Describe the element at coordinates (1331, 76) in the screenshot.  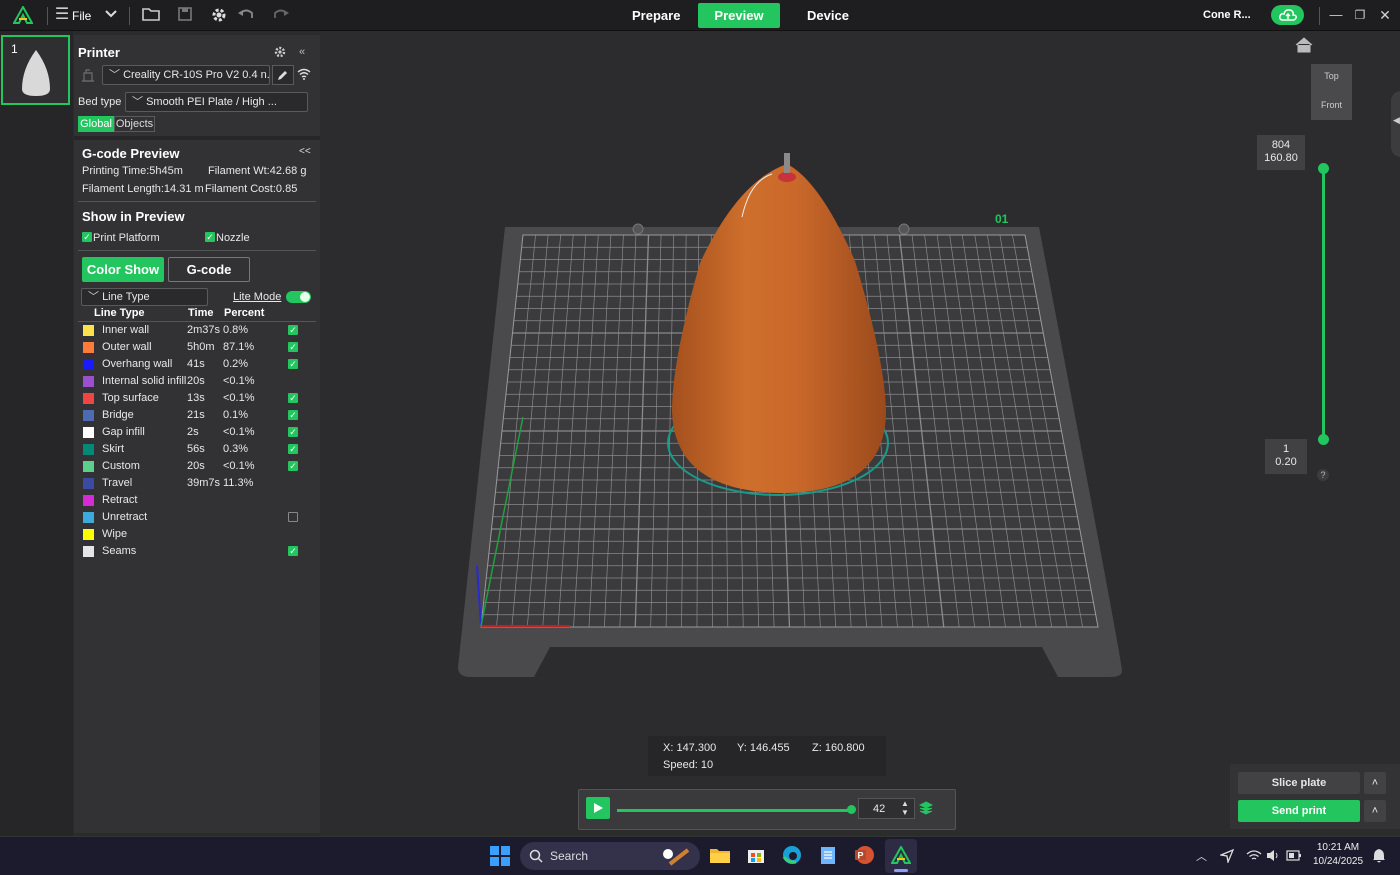
I see `view-top: Top` at that location.